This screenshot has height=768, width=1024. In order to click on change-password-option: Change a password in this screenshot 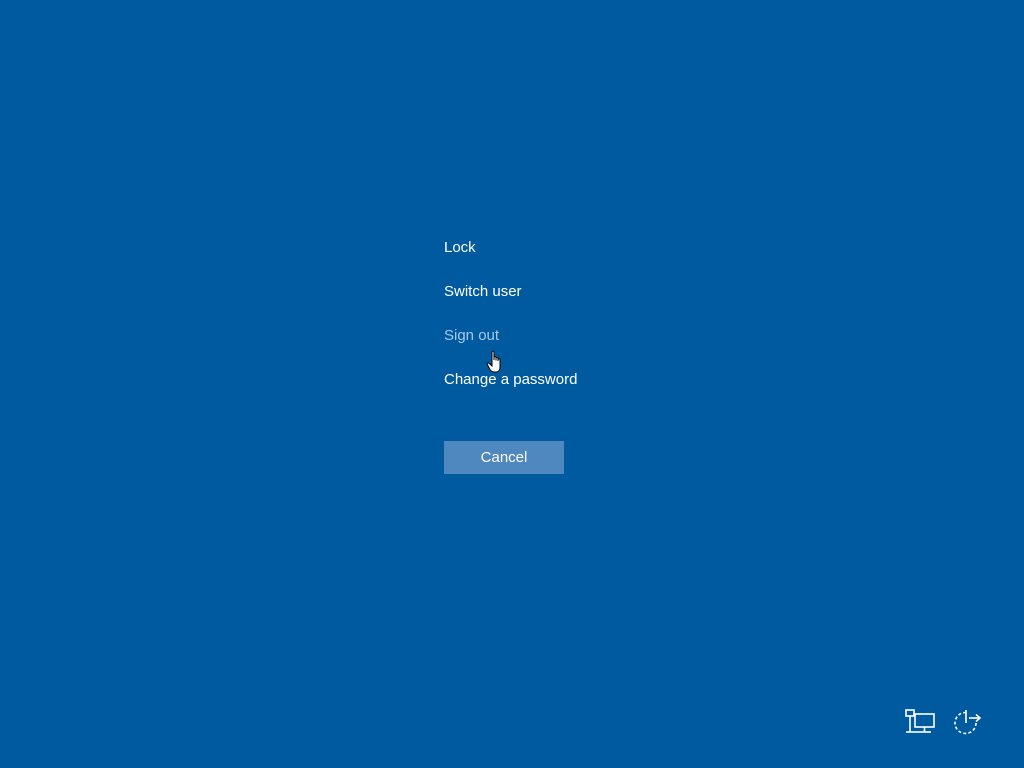, I will do `click(544, 380)`.